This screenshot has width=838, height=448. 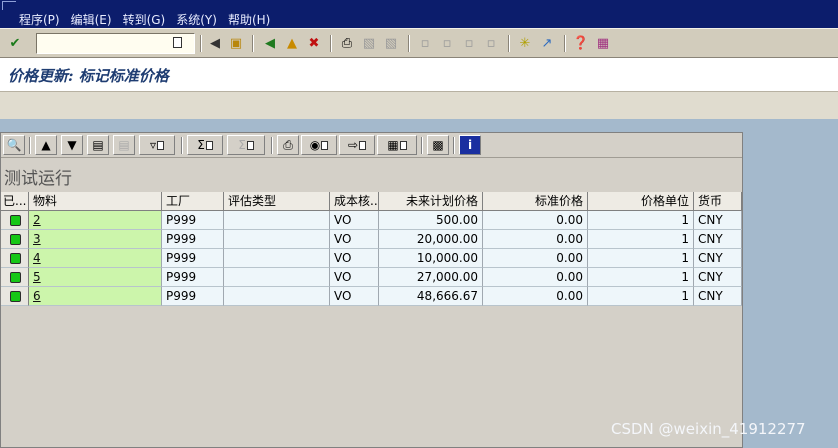 What do you see at coordinates (95, 239) in the screenshot?
I see `material-cell: 3` at bounding box center [95, 239].